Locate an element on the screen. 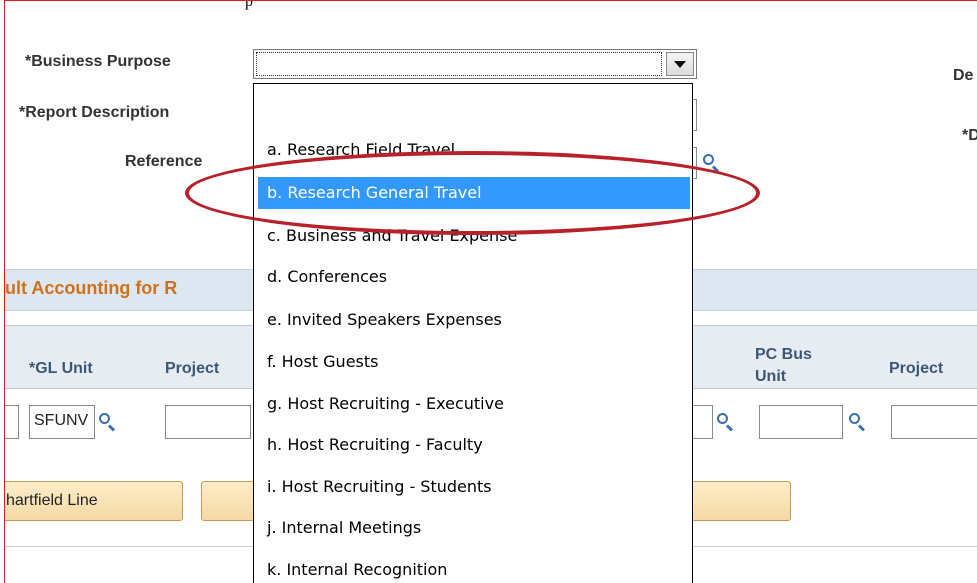 The width and height of the screenshot is (977, 583). reference-label: Reference is located at coordinates (164, 161).